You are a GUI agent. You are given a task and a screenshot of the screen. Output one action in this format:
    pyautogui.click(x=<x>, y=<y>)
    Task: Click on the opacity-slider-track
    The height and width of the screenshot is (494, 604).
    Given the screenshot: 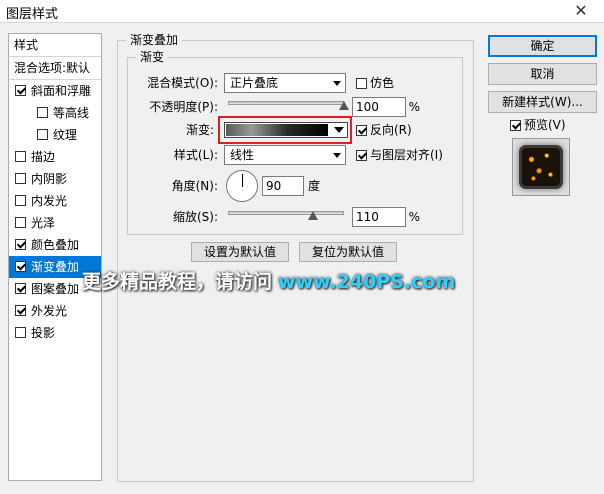 What is the action you would take?
    pyautogui.click(x=286, y=103)
    